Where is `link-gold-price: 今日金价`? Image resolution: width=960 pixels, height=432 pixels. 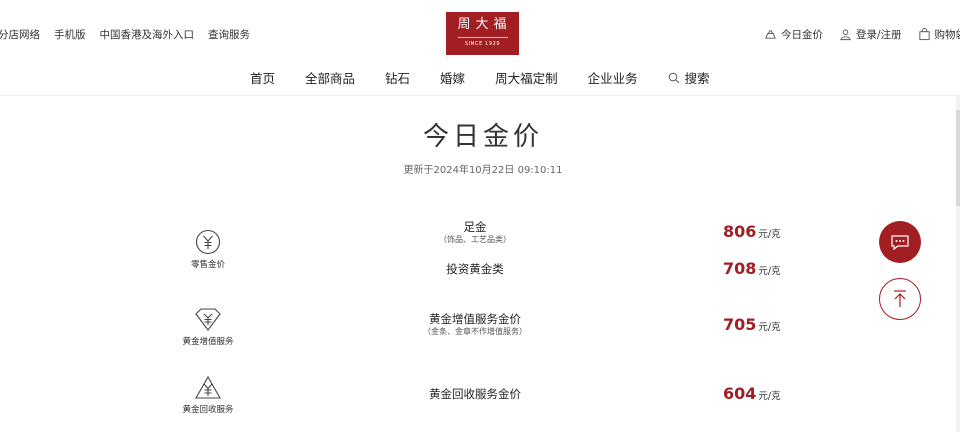
link-gold-price: 今日金价 is located at coordinates (793, 34).